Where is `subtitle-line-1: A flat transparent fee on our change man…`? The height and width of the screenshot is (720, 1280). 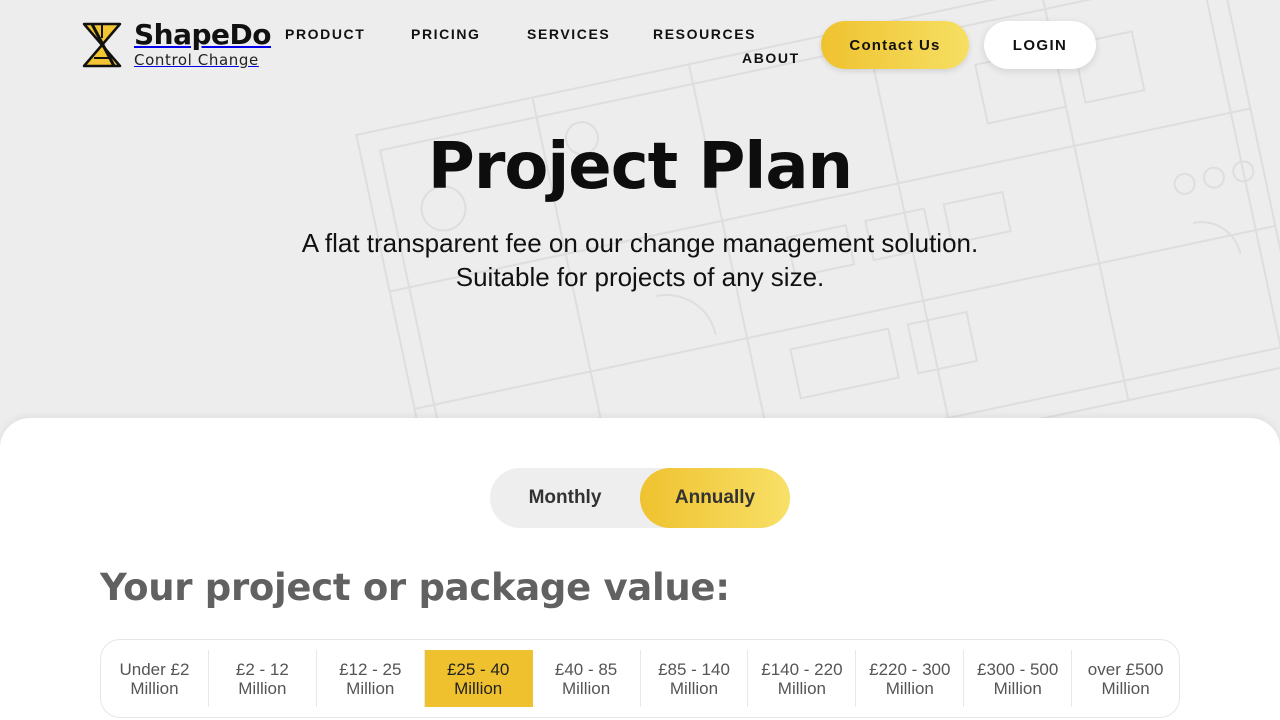
subtitle-line-1: A flat transparent fee on our change man… is located at coordinates (640, 243).